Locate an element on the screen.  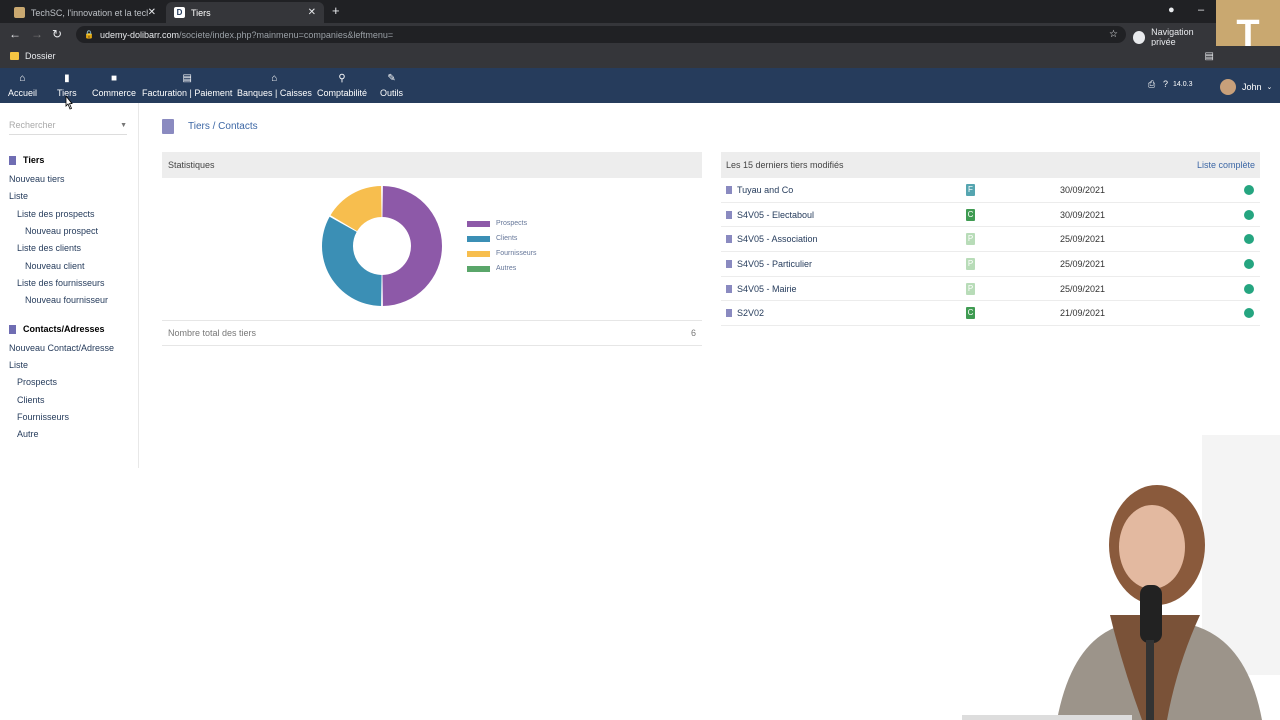
menu-label: Facturation | Paiement is located at coordinates (187, 93).